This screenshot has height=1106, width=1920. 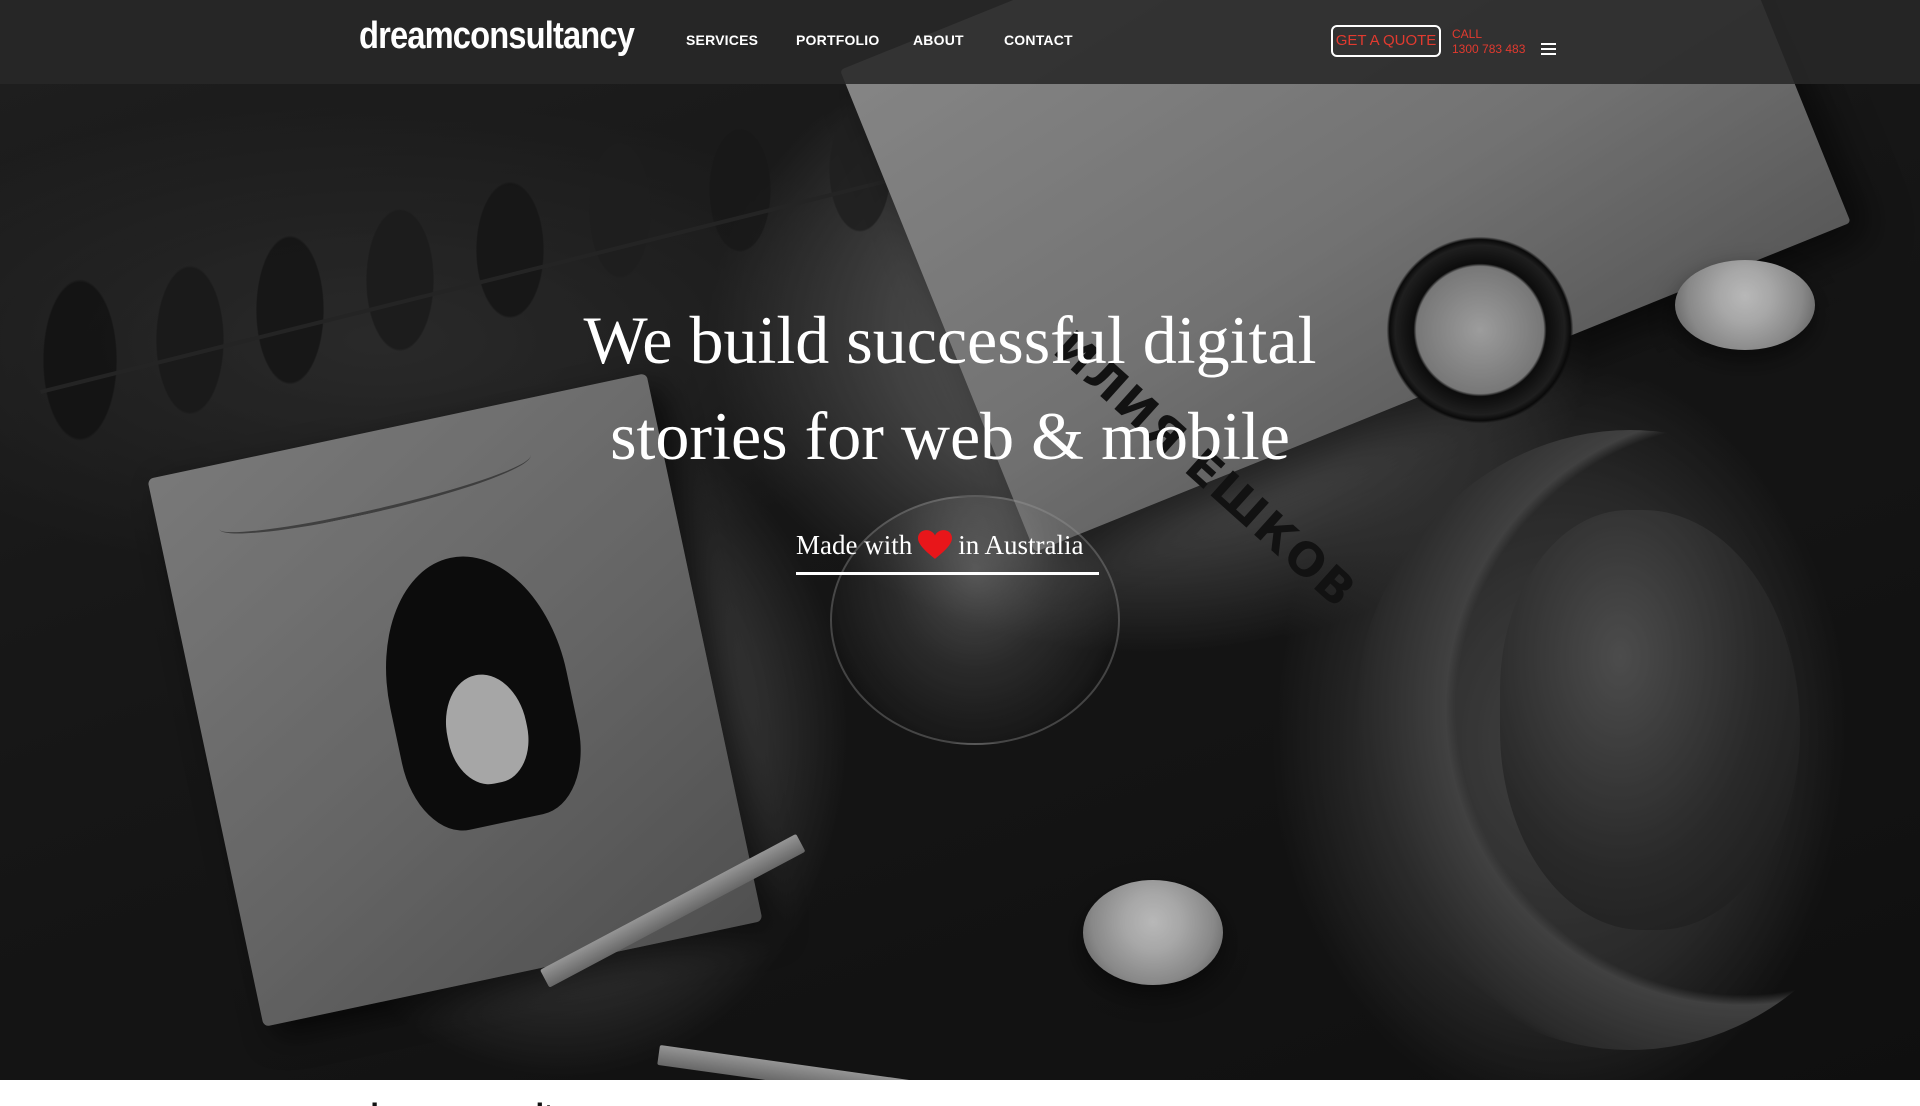 What do you see at coordinates (1021, 545) in the screenshot?
I see `tagline-text-after: in Australia` at bounding box center [1021, 545].